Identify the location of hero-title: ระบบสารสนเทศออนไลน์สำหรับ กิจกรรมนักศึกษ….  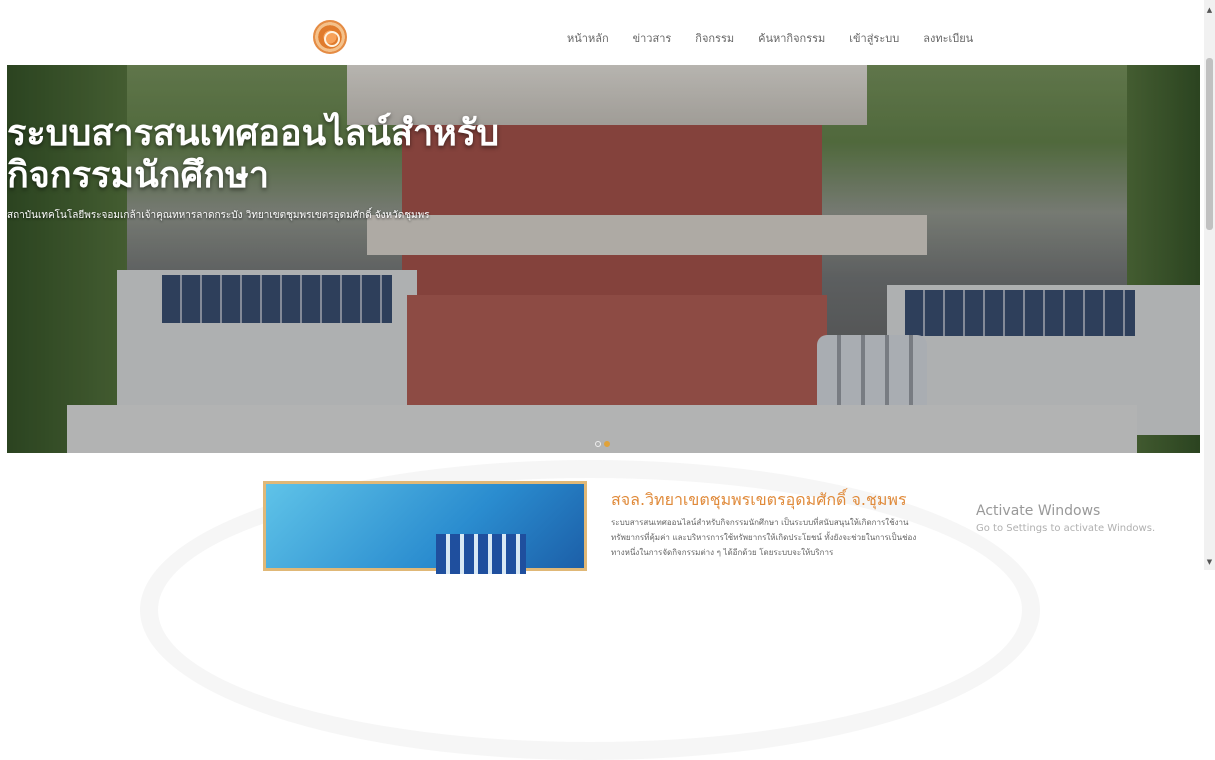
(603, 155).